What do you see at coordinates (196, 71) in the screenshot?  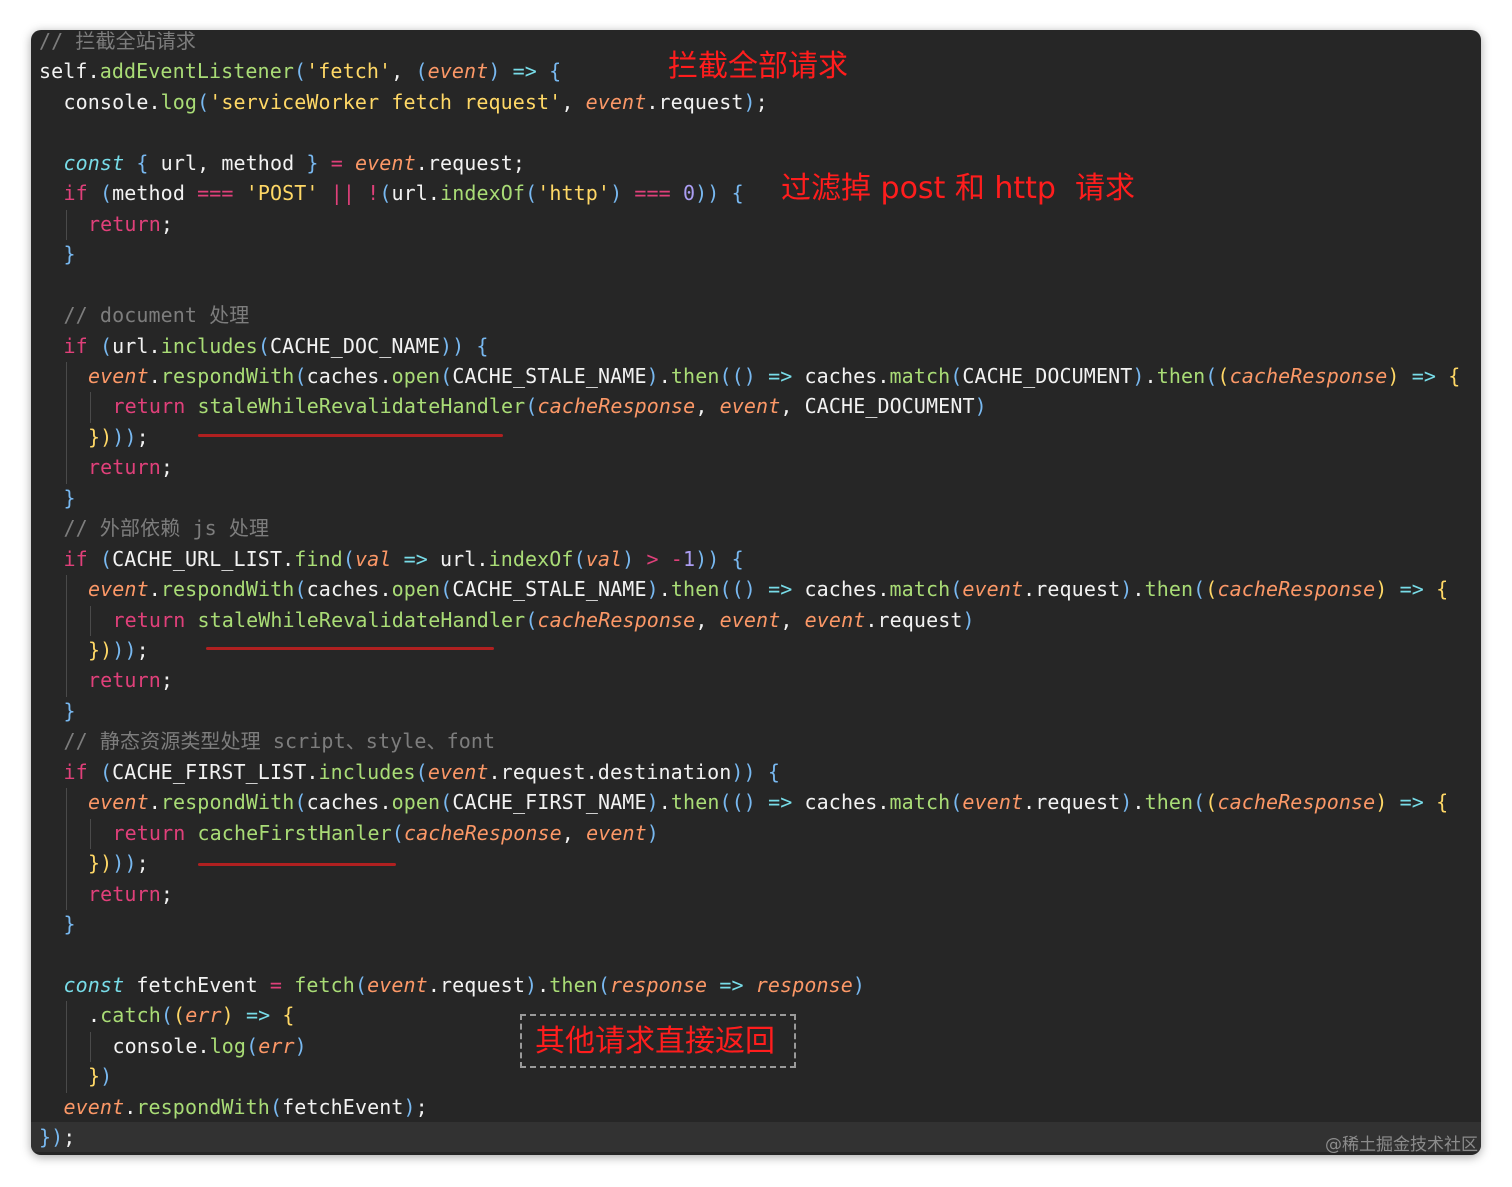 I see `code-token: addEventListener` at bounding box center [196, 71].